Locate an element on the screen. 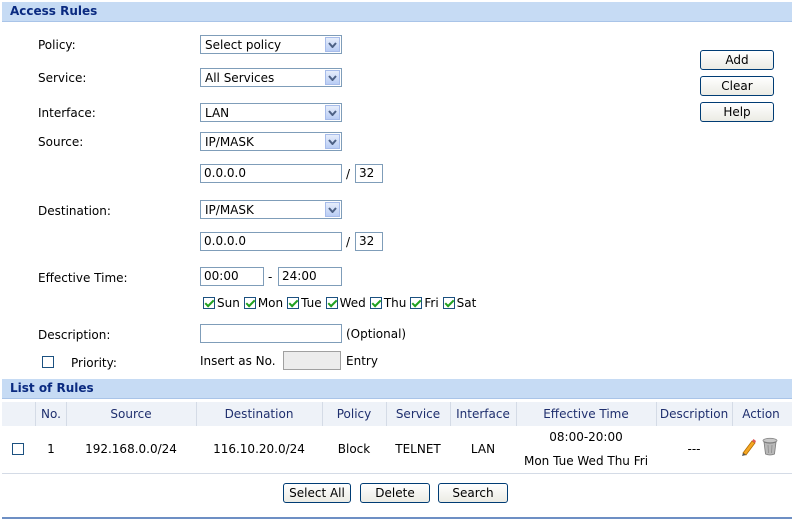 This screenshot has height=525, width=794. day-fri: Fri is located at coordinates (424, 303).